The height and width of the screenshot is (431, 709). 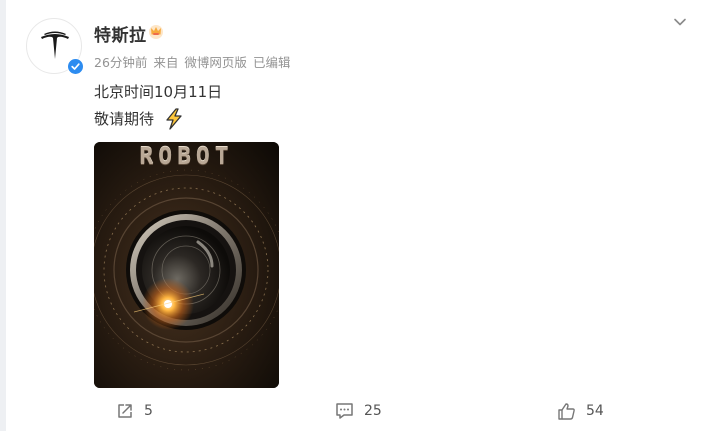 What do you see at coordinates (124, 119) in the screenshot?
I see `post-text-line-2: 敬请期待` at bounding box center [124, 119].